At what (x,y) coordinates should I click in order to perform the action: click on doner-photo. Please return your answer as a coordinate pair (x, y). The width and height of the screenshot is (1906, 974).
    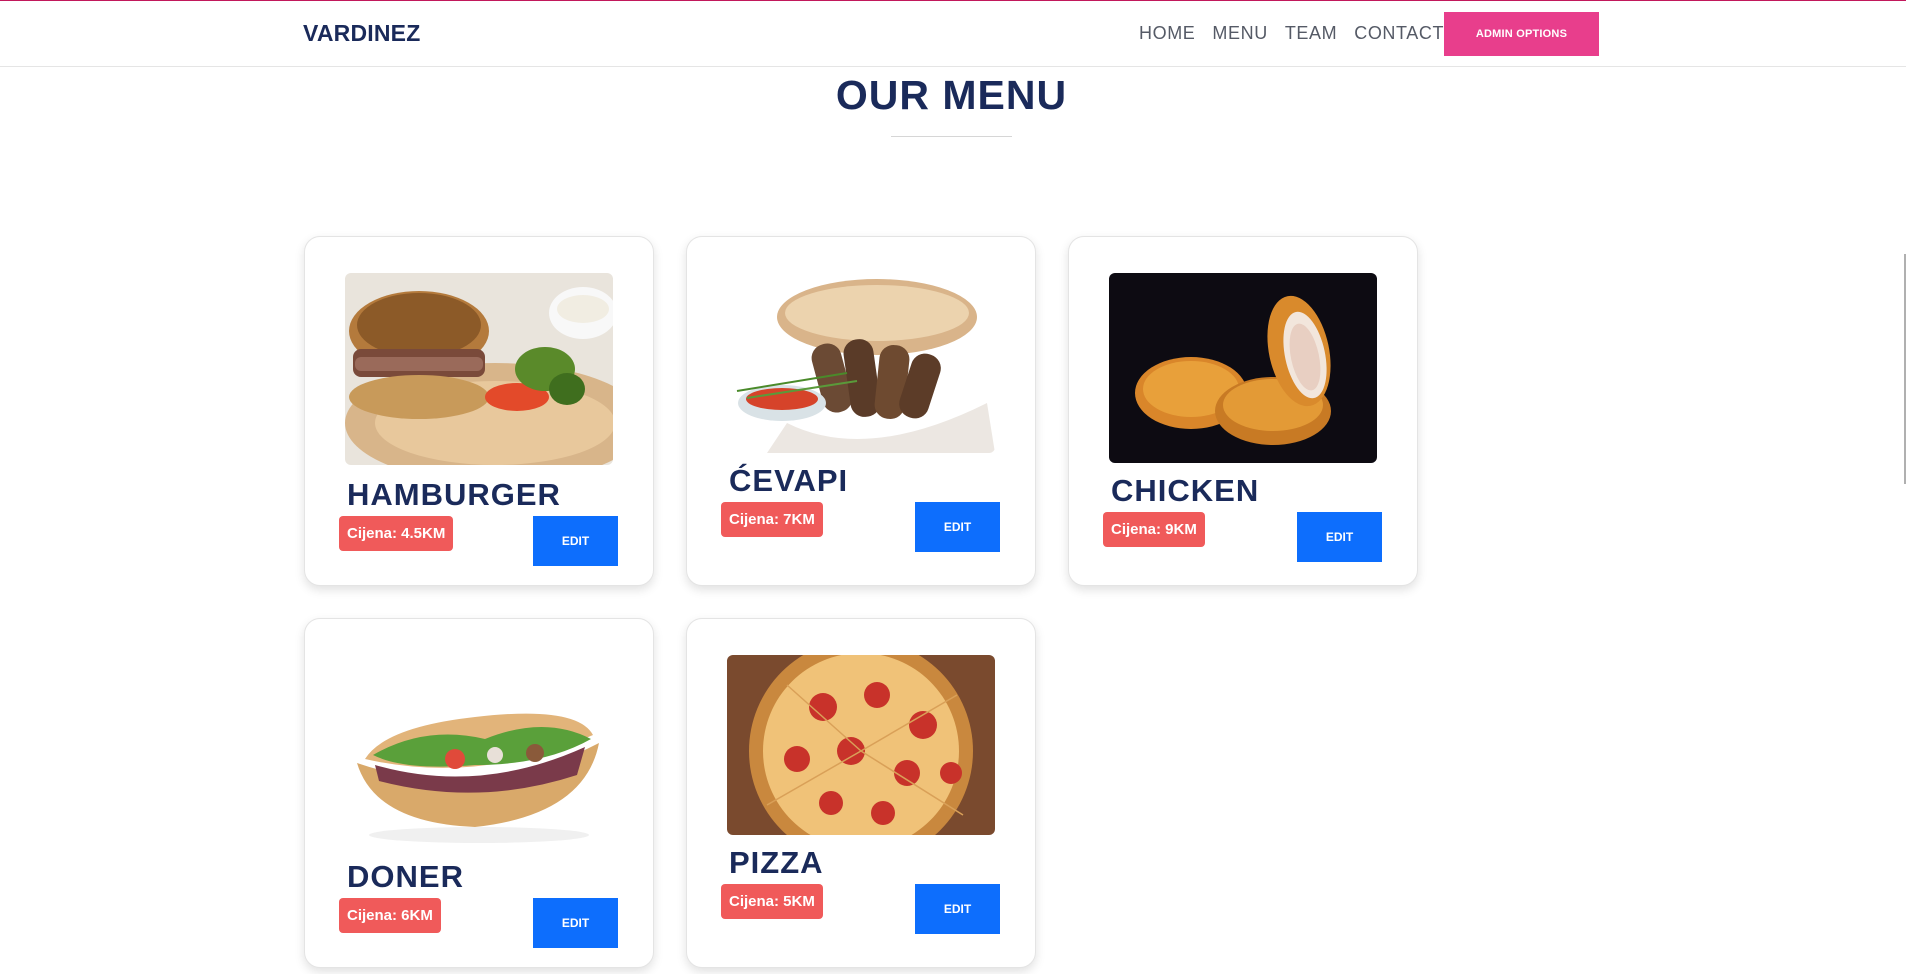
    Looking at the image, I should click on (479, 751).